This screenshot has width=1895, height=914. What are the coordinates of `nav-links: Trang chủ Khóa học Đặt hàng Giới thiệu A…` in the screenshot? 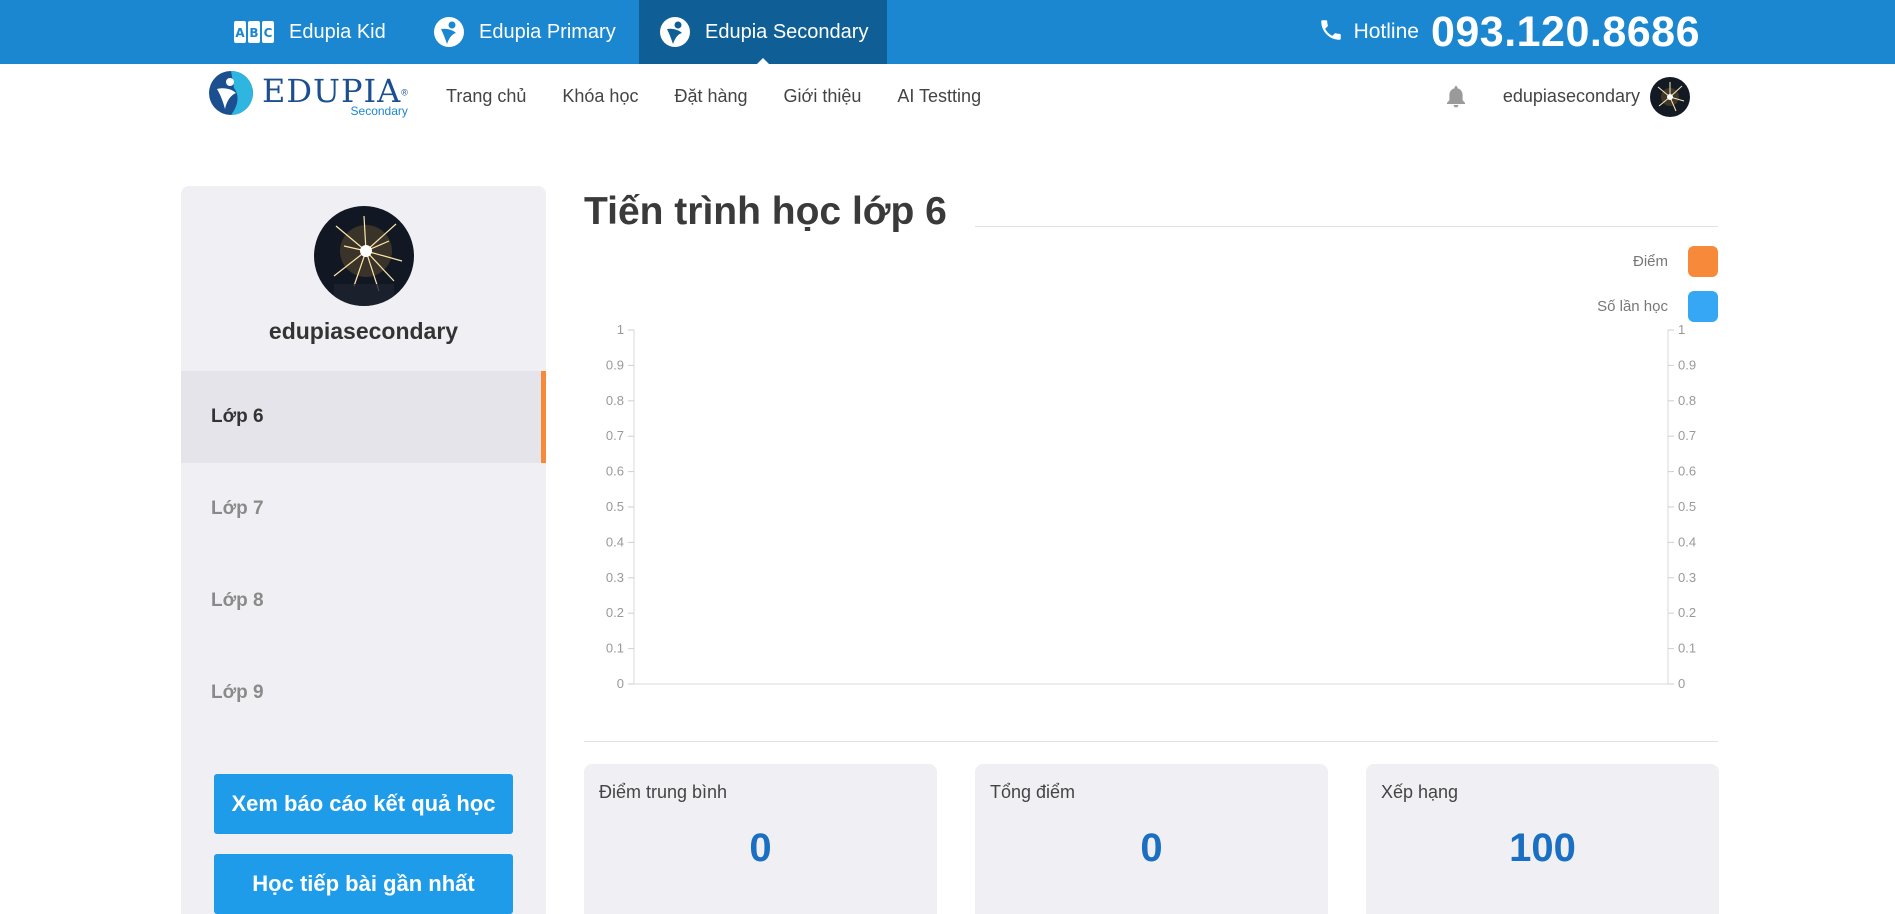 It's located at (731, 96).